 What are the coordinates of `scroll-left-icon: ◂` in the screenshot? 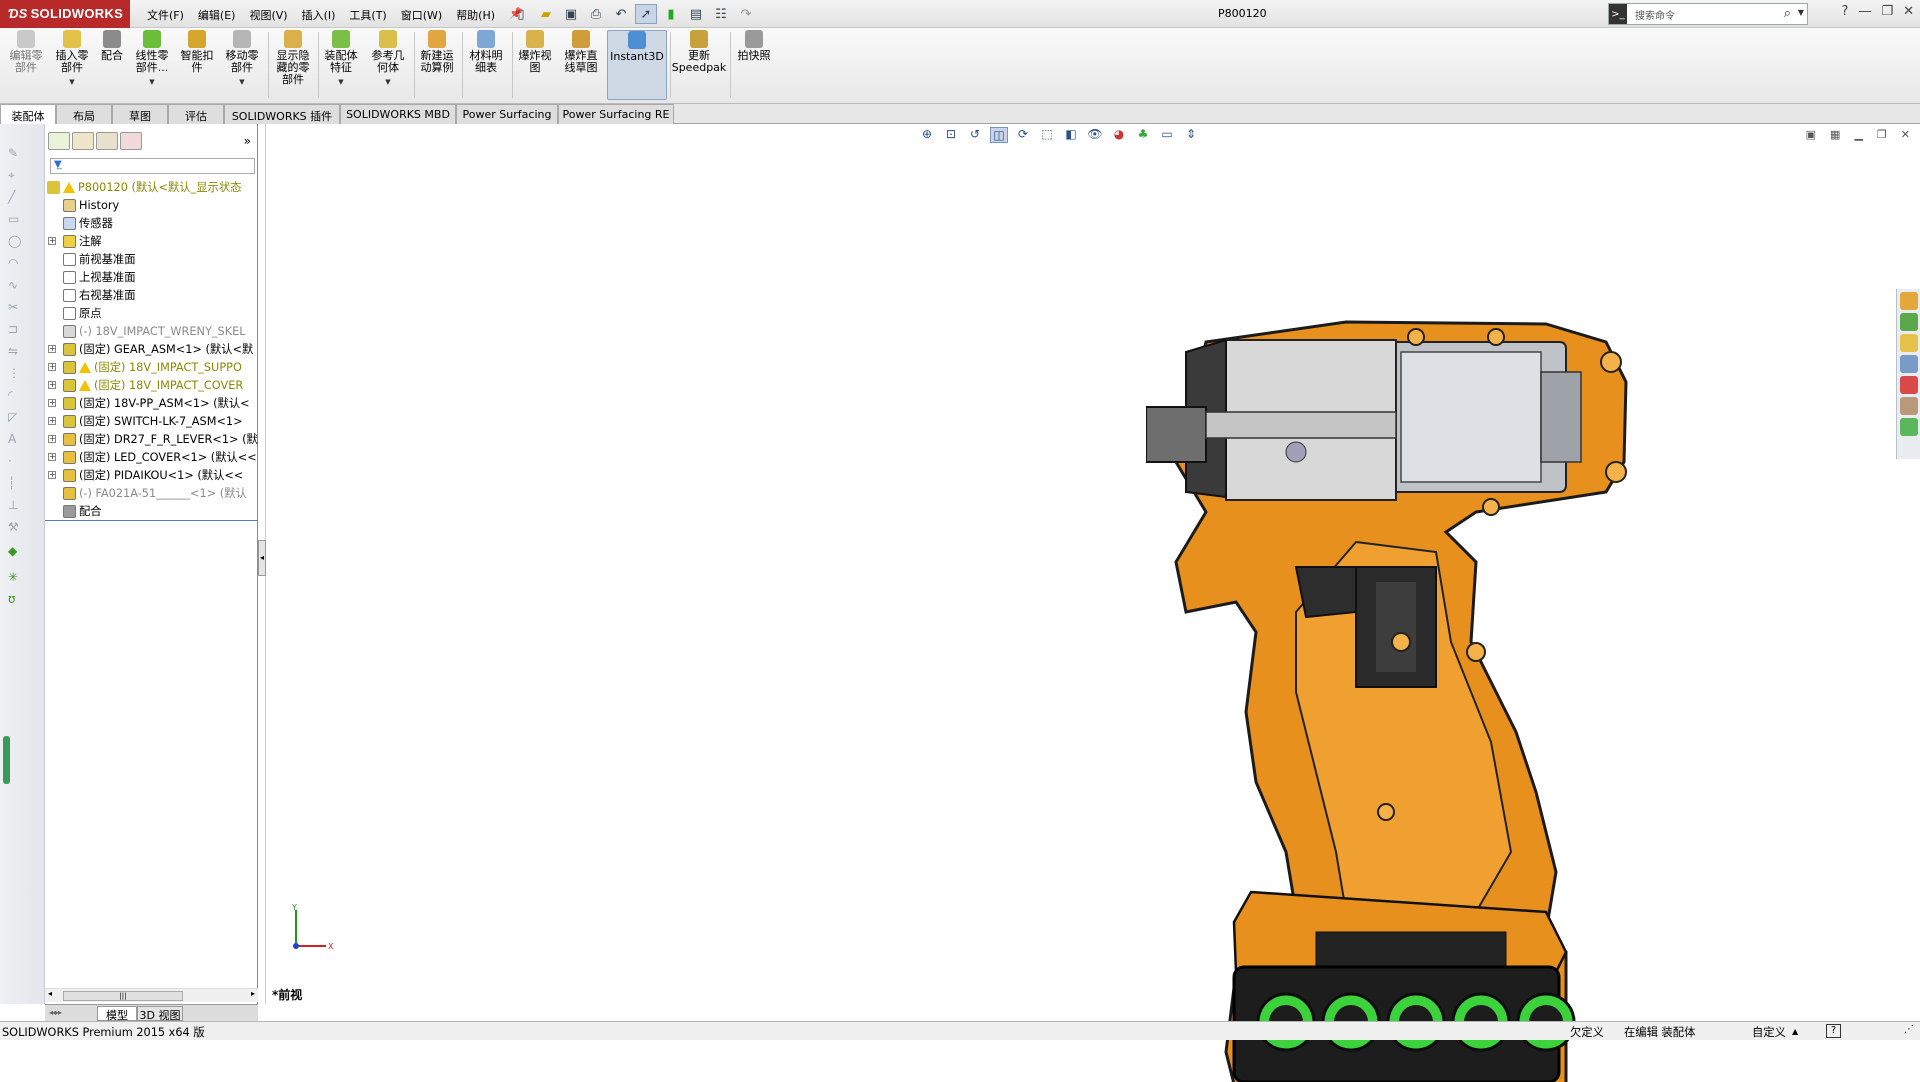 It's located at (50, 993).